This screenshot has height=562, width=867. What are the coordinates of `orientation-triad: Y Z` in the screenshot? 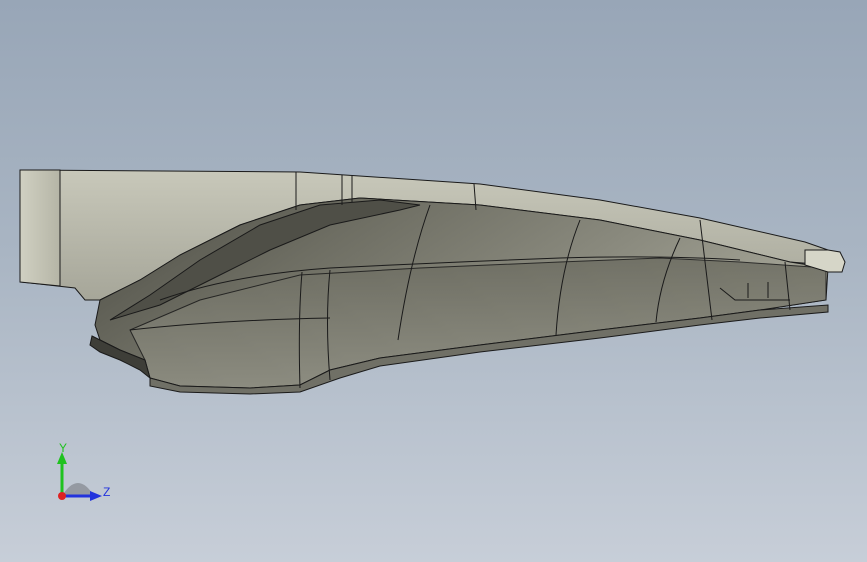 It's located at (83, 471).